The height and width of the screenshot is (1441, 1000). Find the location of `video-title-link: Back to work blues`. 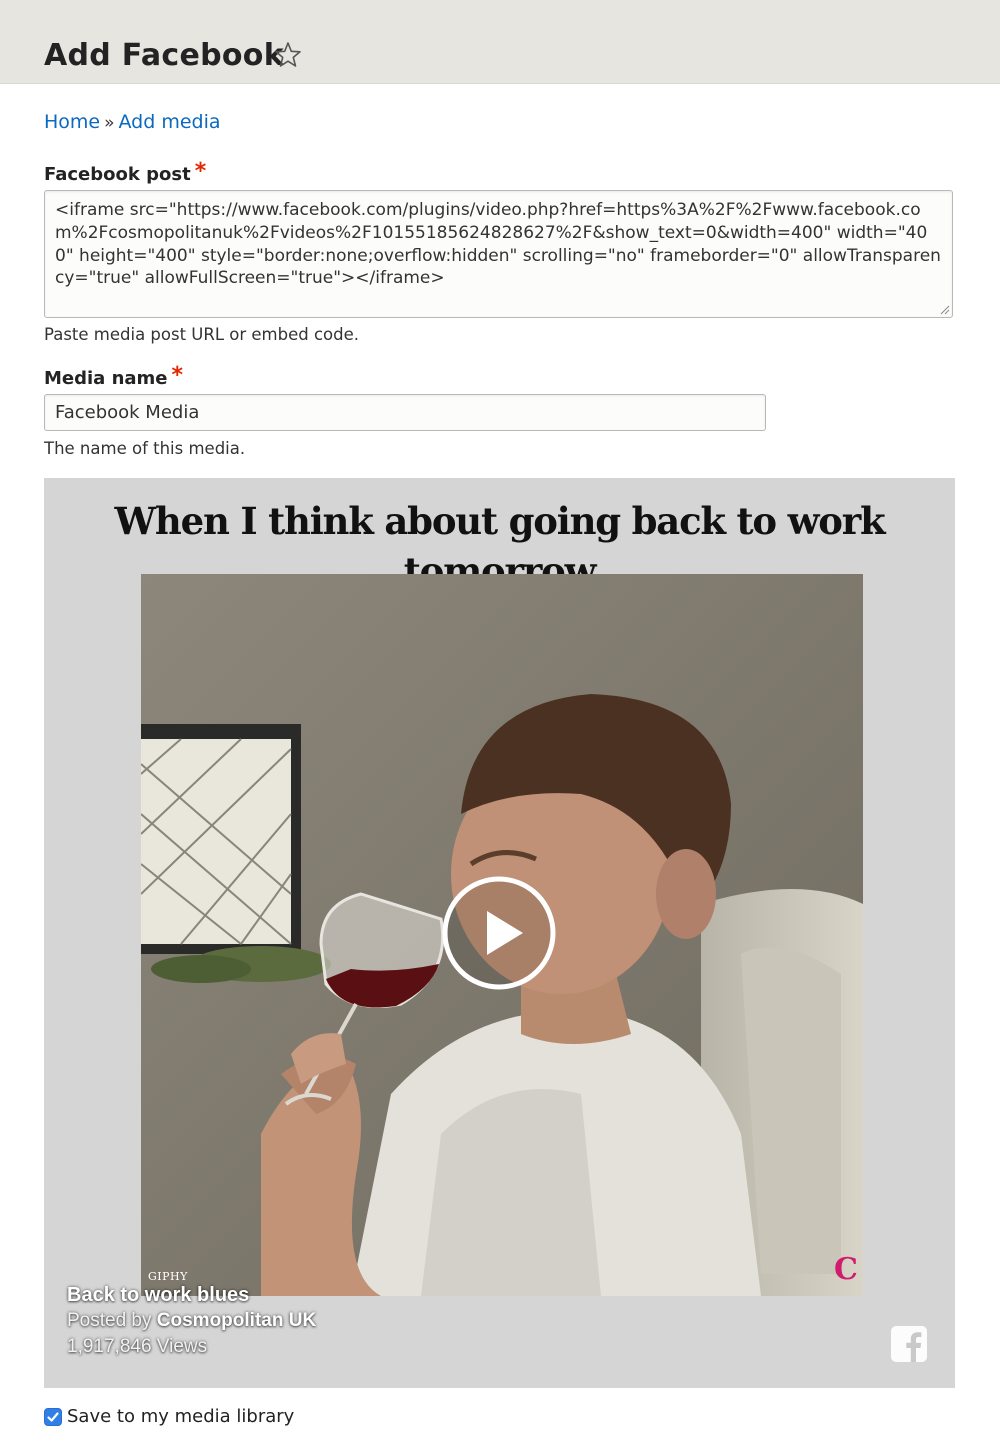

video-title-link: Back to work blues is located at coordinates (191, 1295).